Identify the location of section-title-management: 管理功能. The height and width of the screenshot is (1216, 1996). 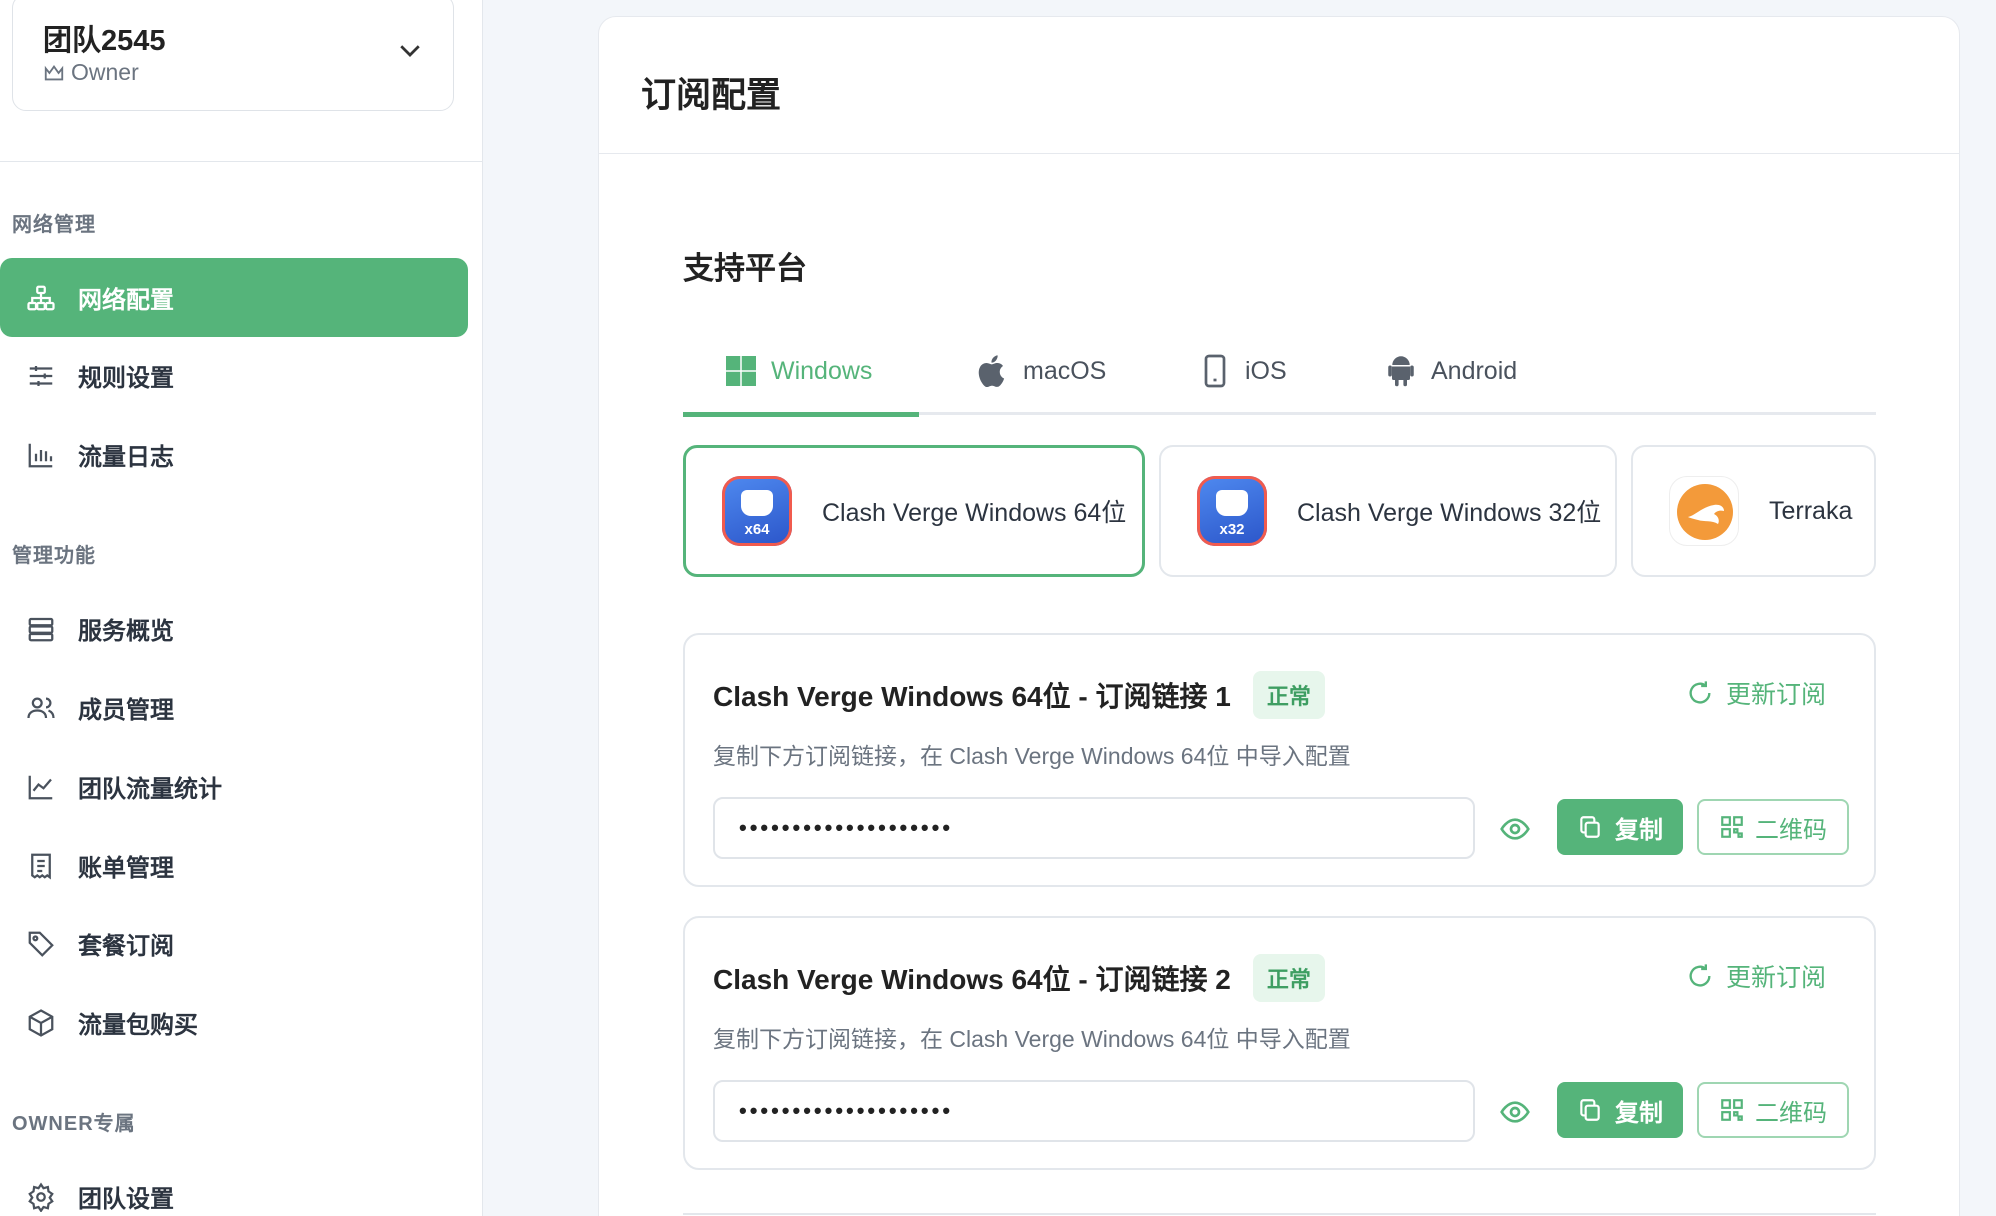
(54, 556).